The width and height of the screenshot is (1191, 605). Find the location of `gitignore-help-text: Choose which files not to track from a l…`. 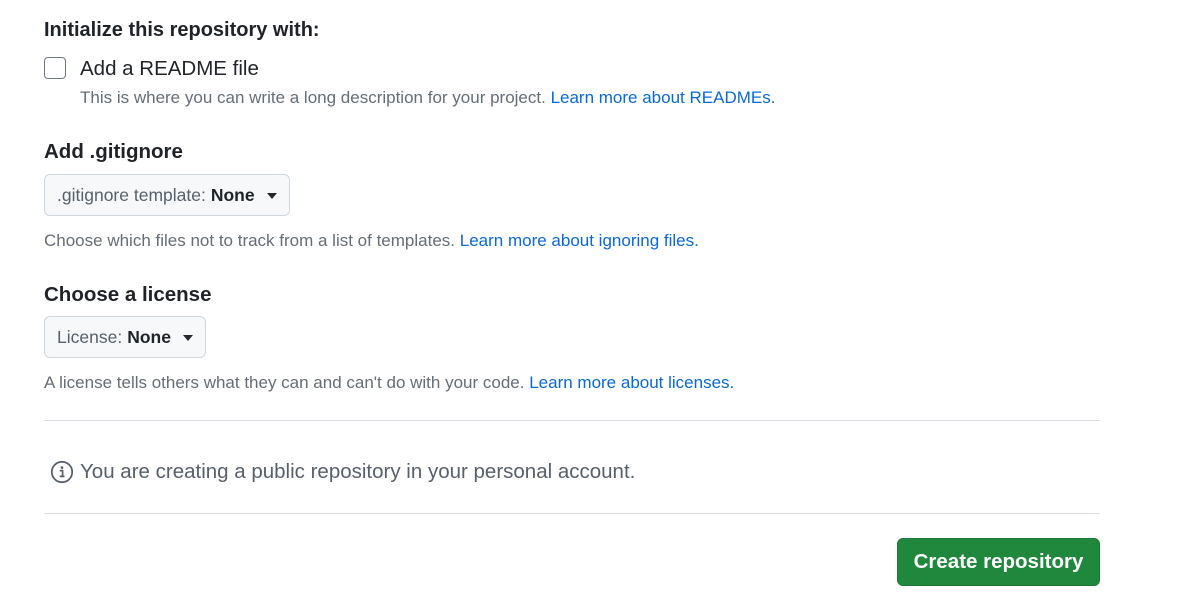

gitignore-help-text: Choose which files not to track from a l… is located at coordinates (250, 240).